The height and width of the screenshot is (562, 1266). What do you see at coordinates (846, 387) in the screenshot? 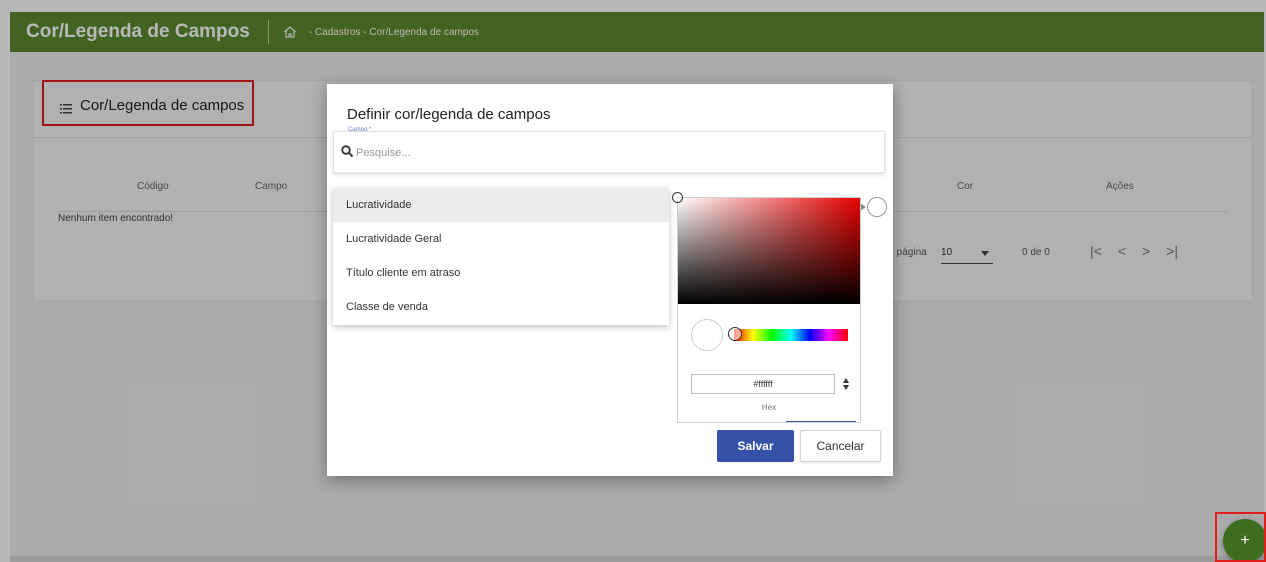
I see `chevron-down-icon` at bounding box center [846, 387].